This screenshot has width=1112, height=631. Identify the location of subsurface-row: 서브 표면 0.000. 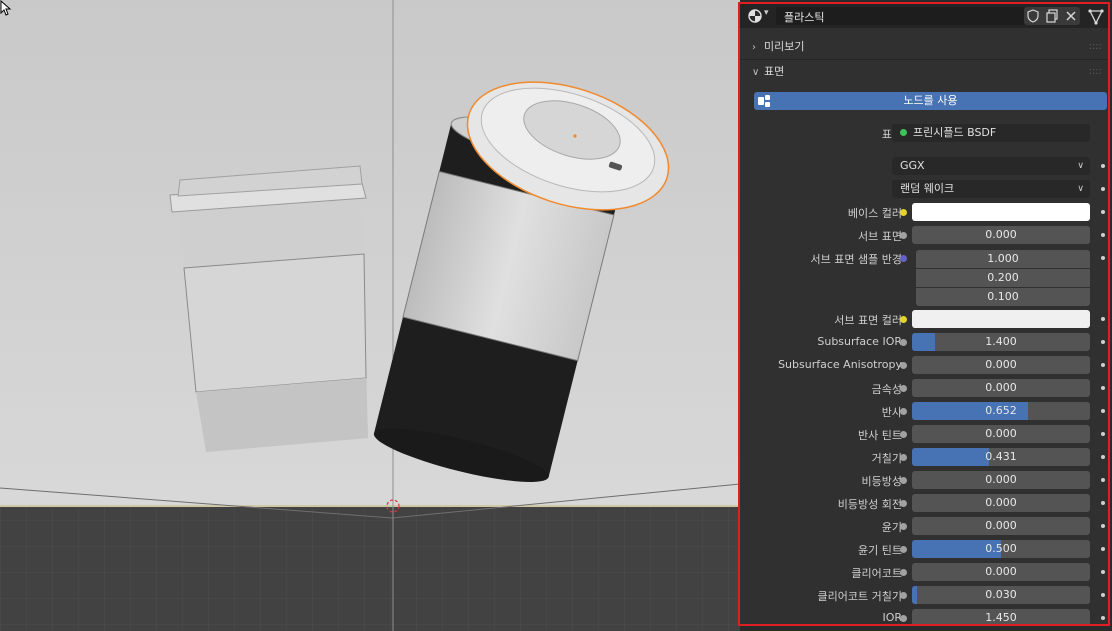
(924, 235).